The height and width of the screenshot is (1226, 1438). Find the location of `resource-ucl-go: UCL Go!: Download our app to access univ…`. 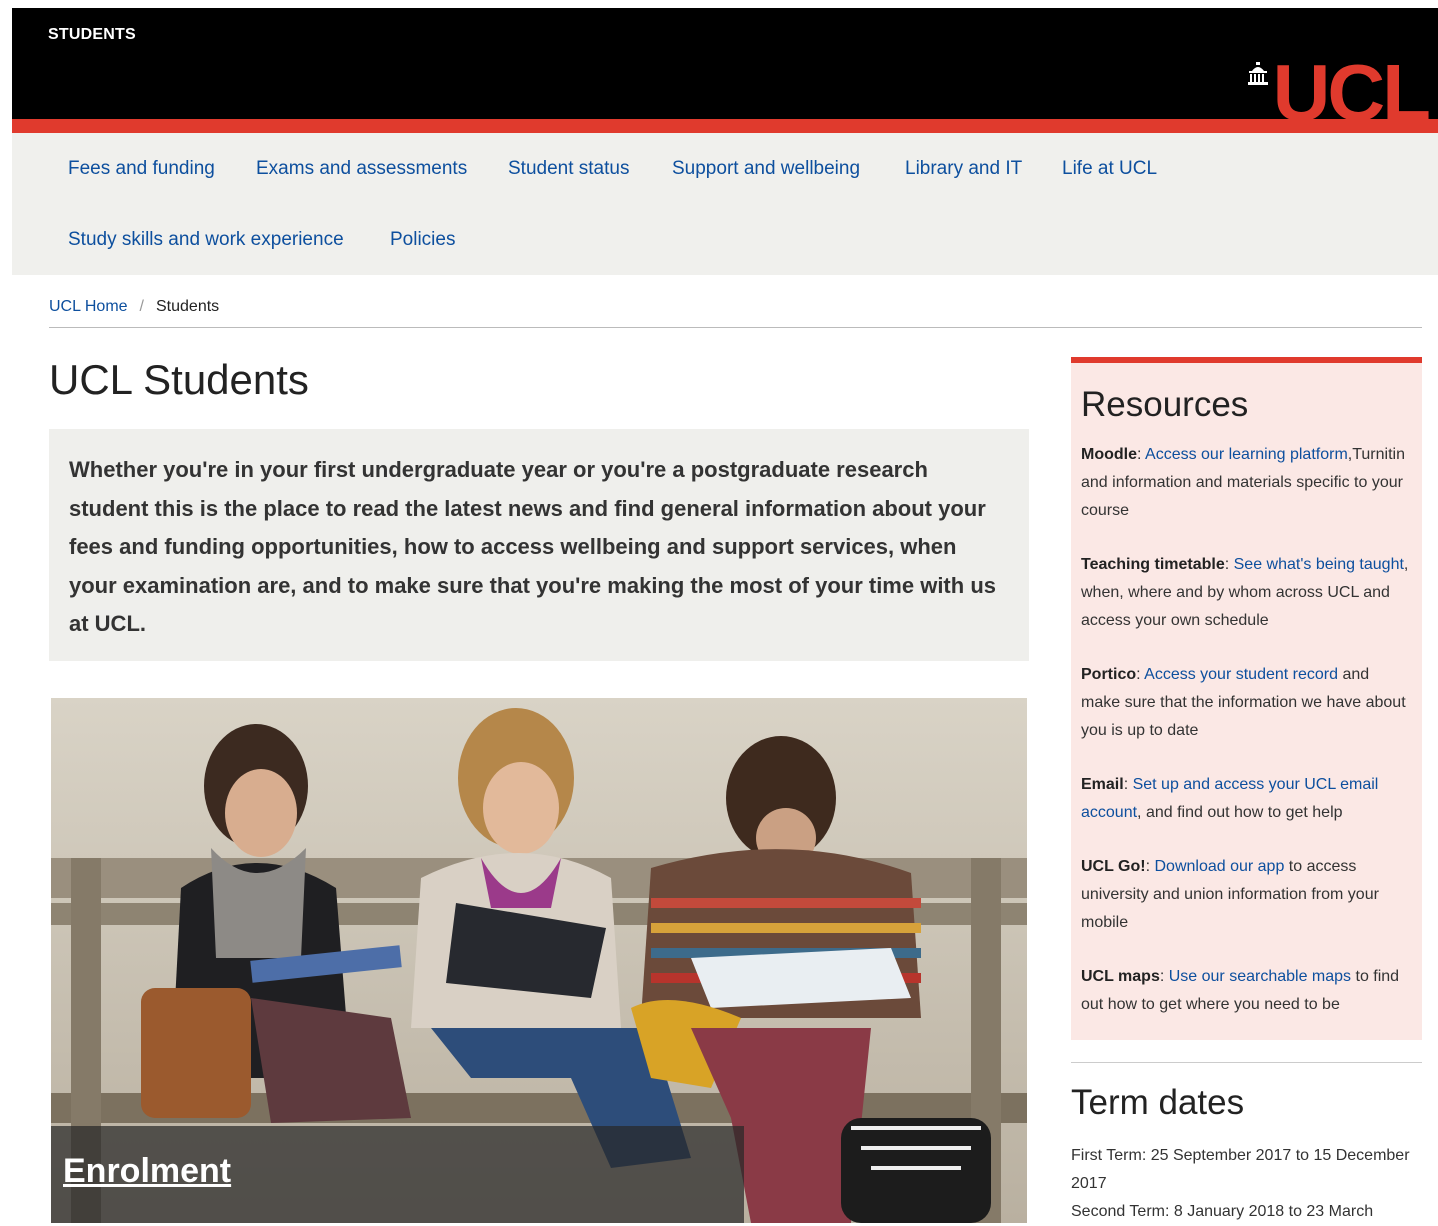

resource-ucl-go: UCL Go!: Download our app to access univ… is located at coordinates (1246, 895).